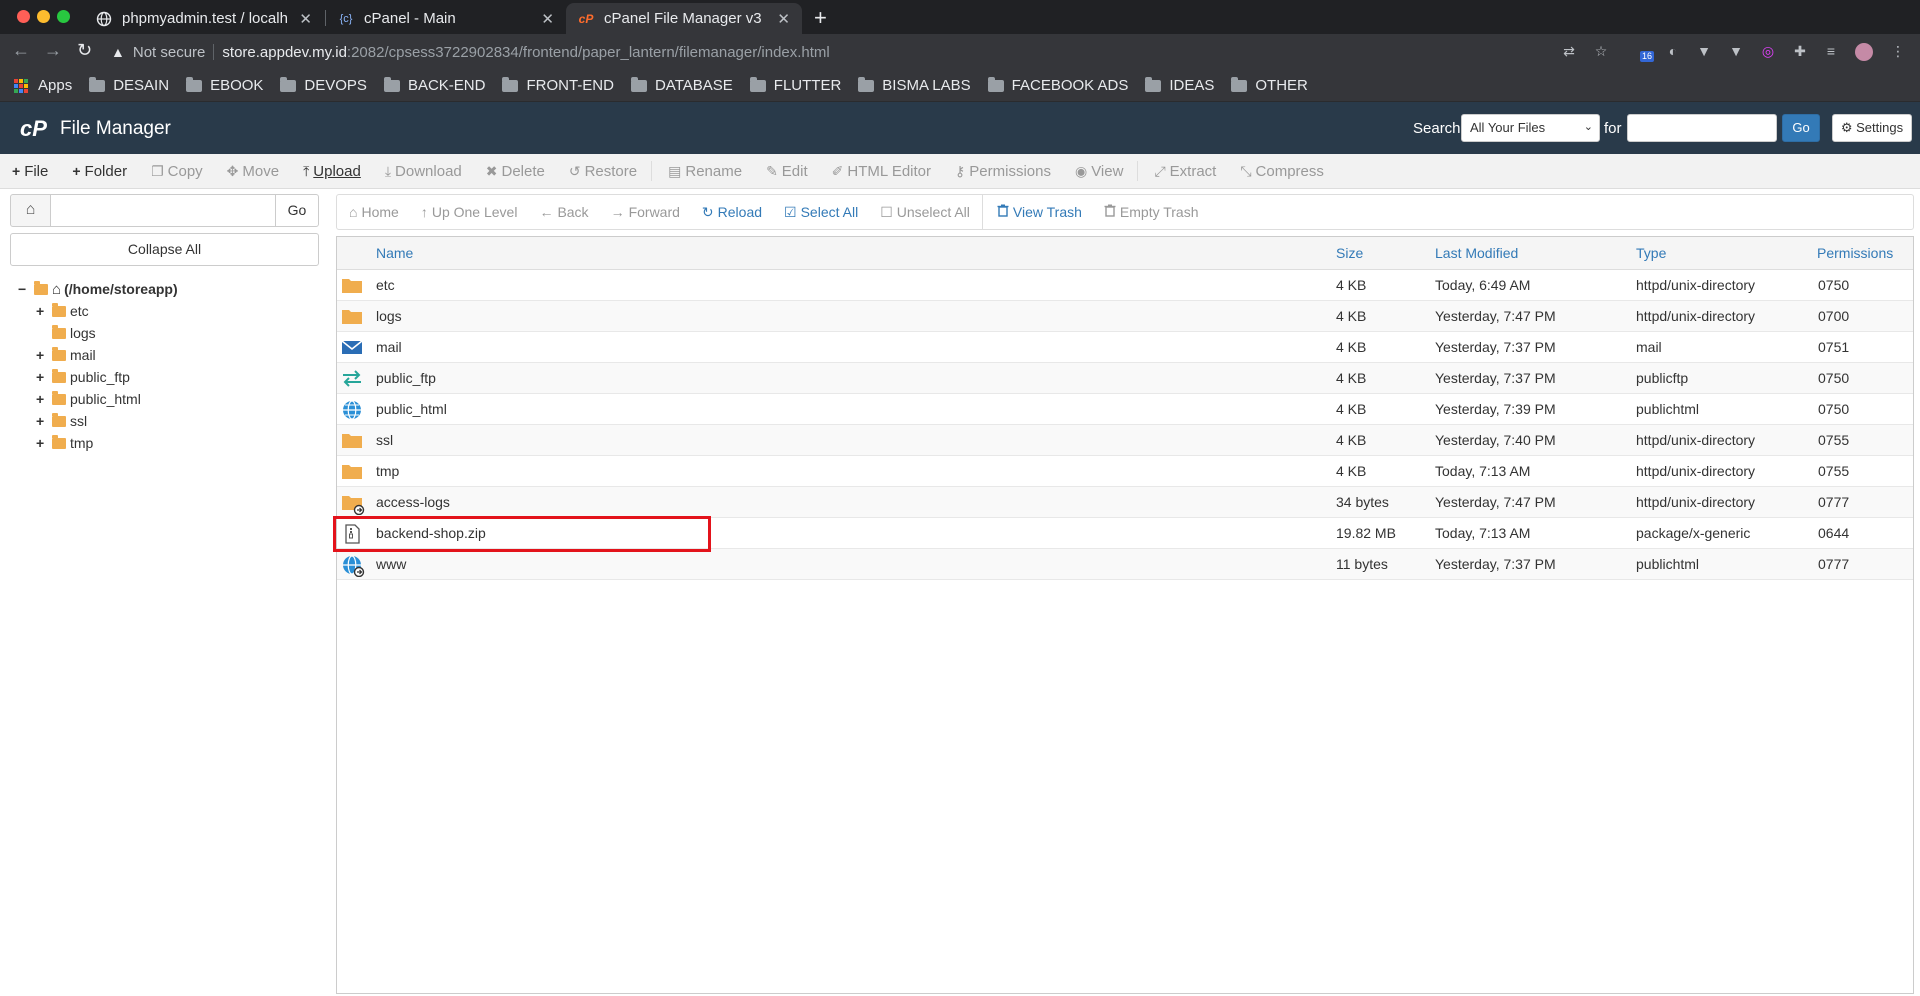 The width and height of the screenshot is (1920, 996). I want to click on nav-view-trash-button: View Trash, so click(1039, 212).